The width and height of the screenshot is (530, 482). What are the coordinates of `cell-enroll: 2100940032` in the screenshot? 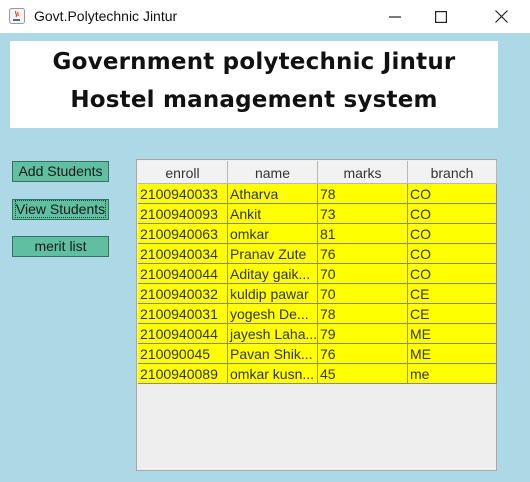 It's located at (183, 294).